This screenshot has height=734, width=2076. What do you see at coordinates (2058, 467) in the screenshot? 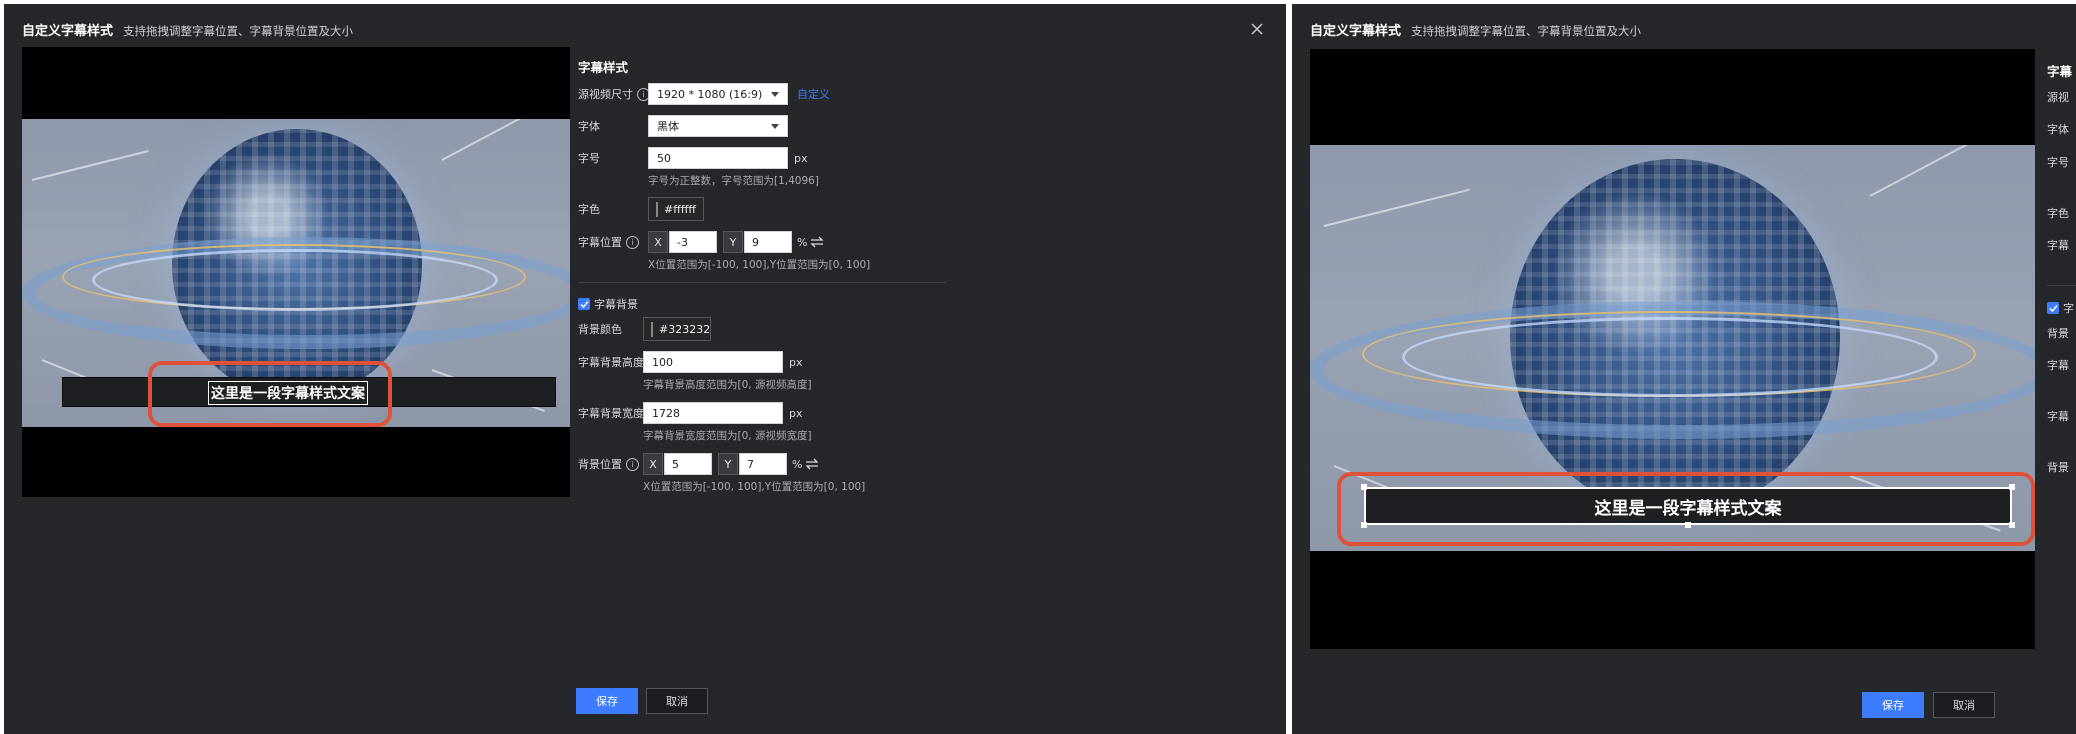
I see `bg-position-label: 背景` at bounding box center [2058, 467].